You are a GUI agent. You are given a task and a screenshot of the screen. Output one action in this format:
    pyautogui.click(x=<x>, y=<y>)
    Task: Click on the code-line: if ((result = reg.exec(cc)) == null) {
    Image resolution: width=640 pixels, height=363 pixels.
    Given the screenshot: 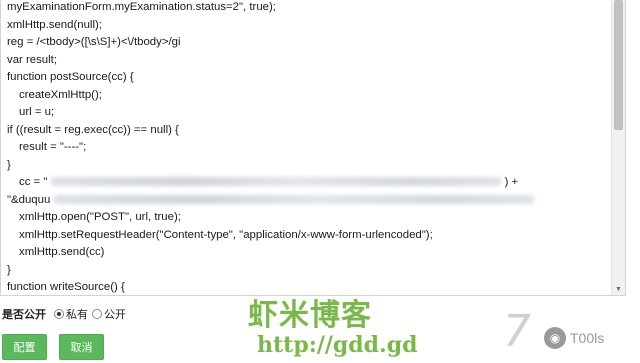 What is the action you would take?
    pyautogui.click(x=308, y=131)
    